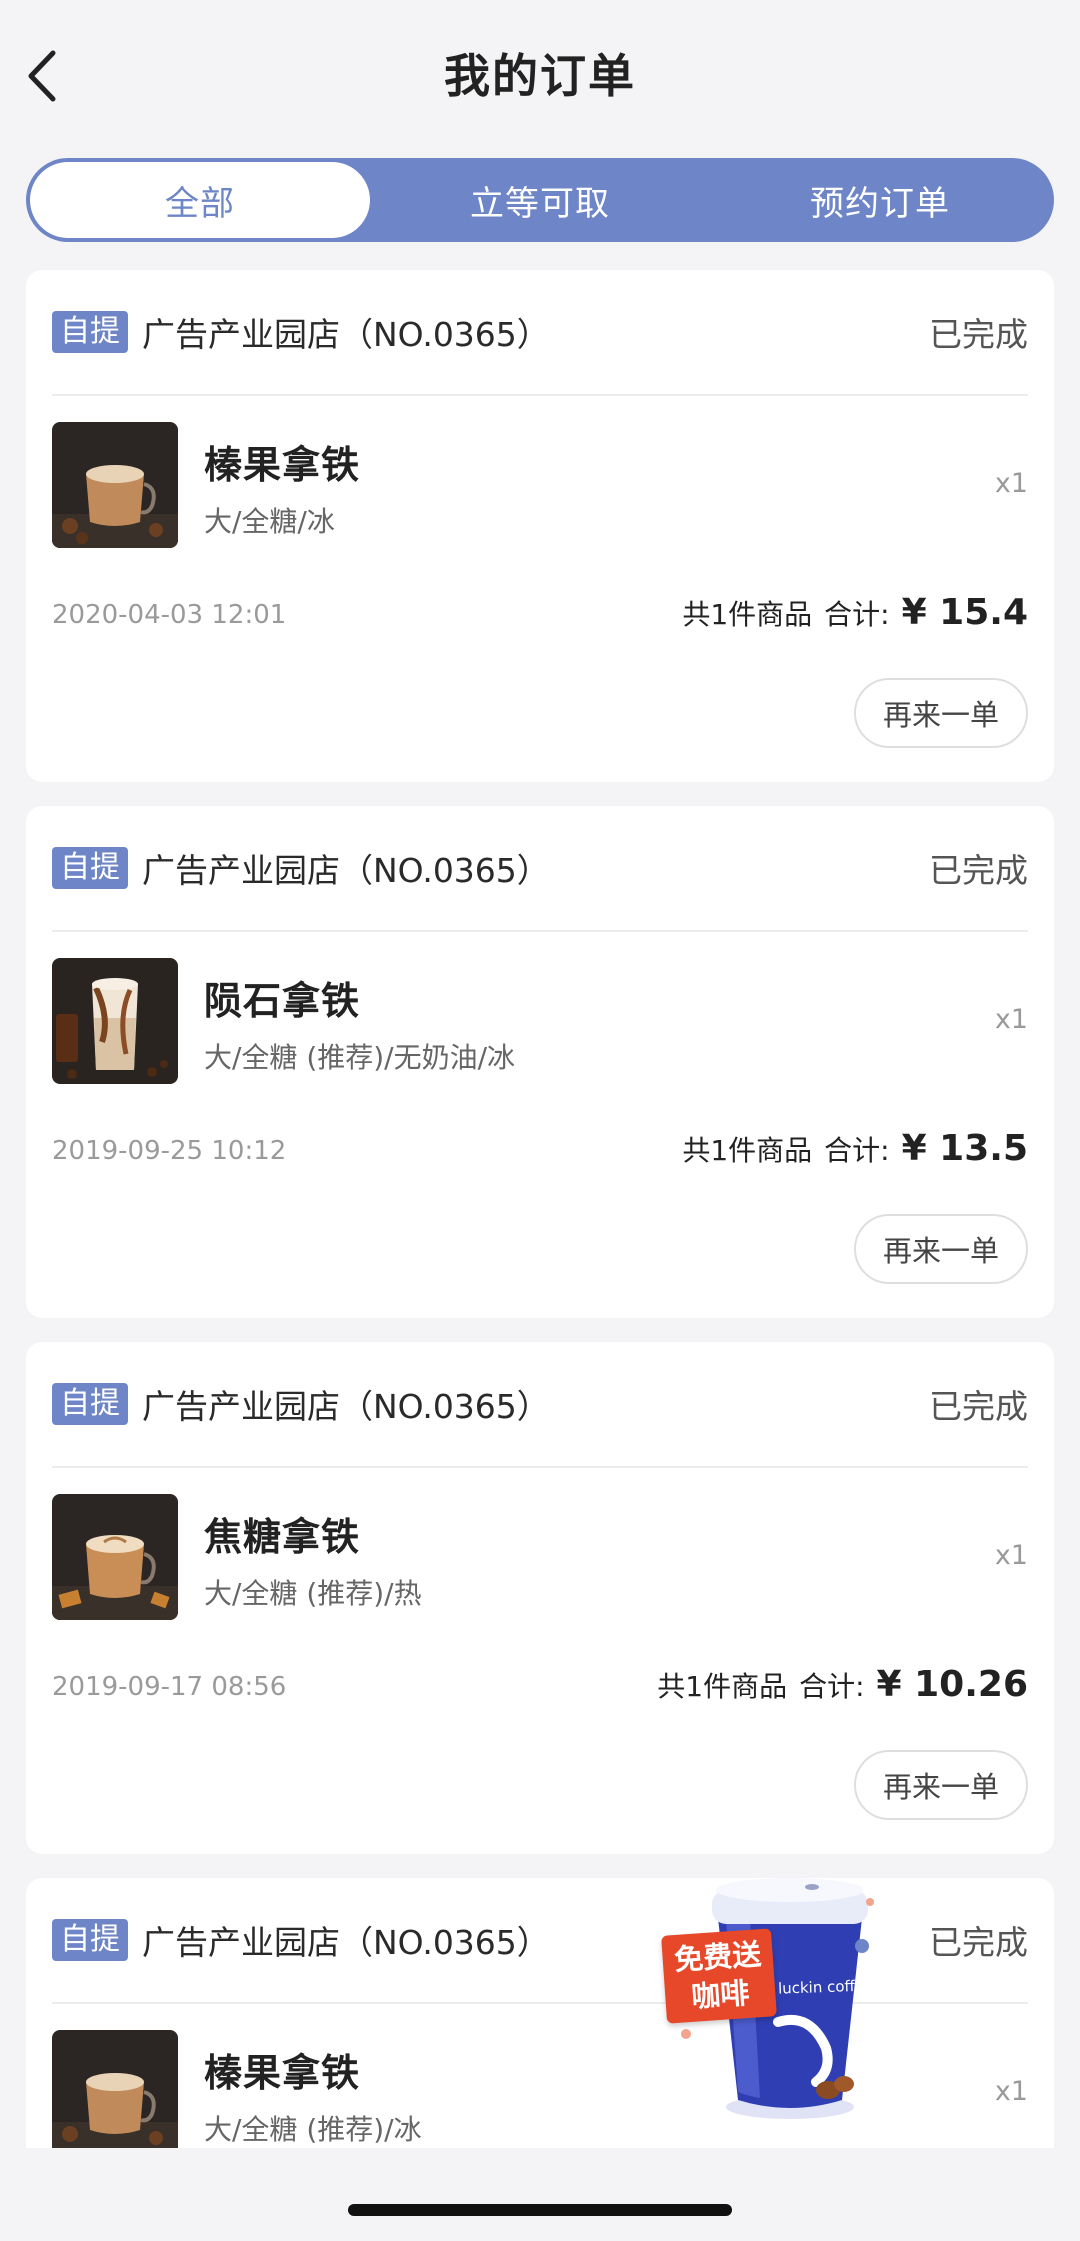  What do you see at coordinates (200, 200) in the screenshot?
I see `tab-all: 全部` at bounding box center [200, 200].